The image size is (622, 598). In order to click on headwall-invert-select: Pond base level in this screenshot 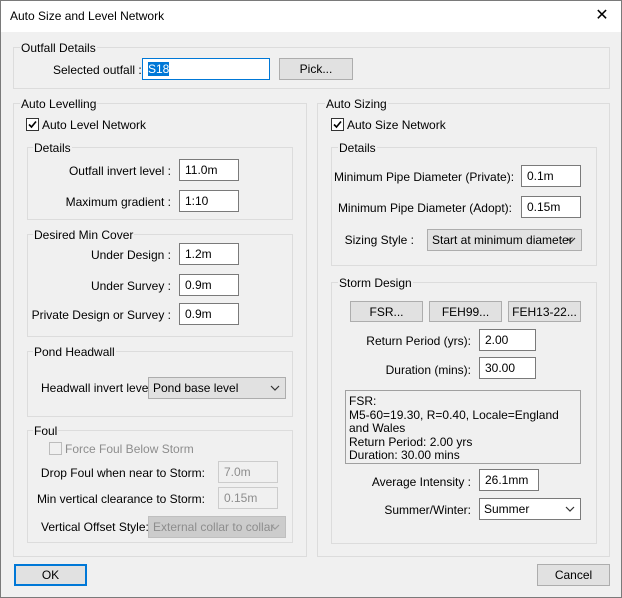, I will do `click(217, 388)`.